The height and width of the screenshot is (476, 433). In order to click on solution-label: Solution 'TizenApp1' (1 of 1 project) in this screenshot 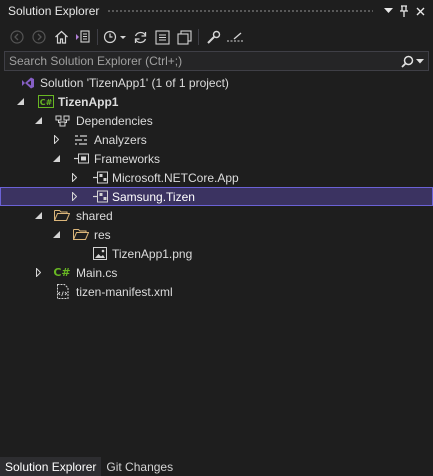, I will do `click(134, 82)`.